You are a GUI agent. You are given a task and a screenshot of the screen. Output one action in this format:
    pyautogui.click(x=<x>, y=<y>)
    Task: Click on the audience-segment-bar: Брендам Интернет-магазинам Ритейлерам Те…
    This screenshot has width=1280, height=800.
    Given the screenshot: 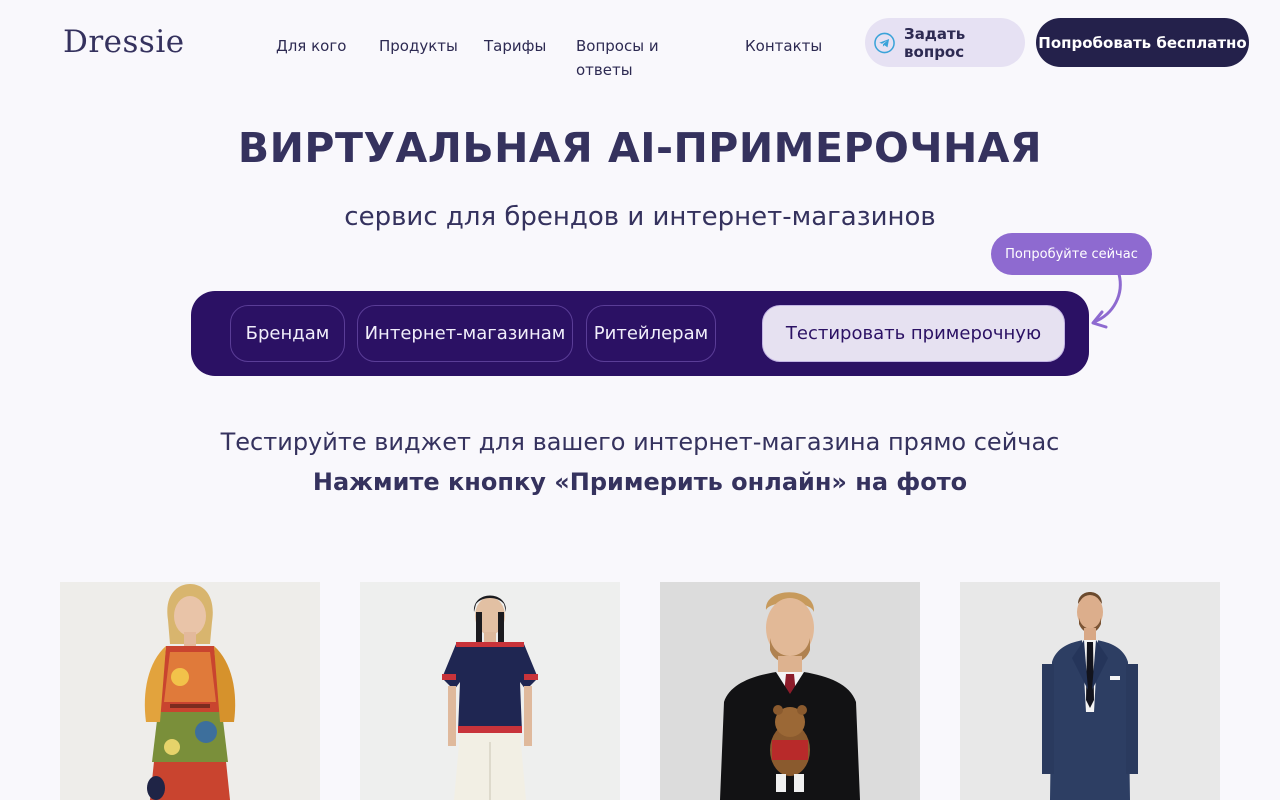 What is the action you would take?
    pyautogui.click(x=640, y=333)
    